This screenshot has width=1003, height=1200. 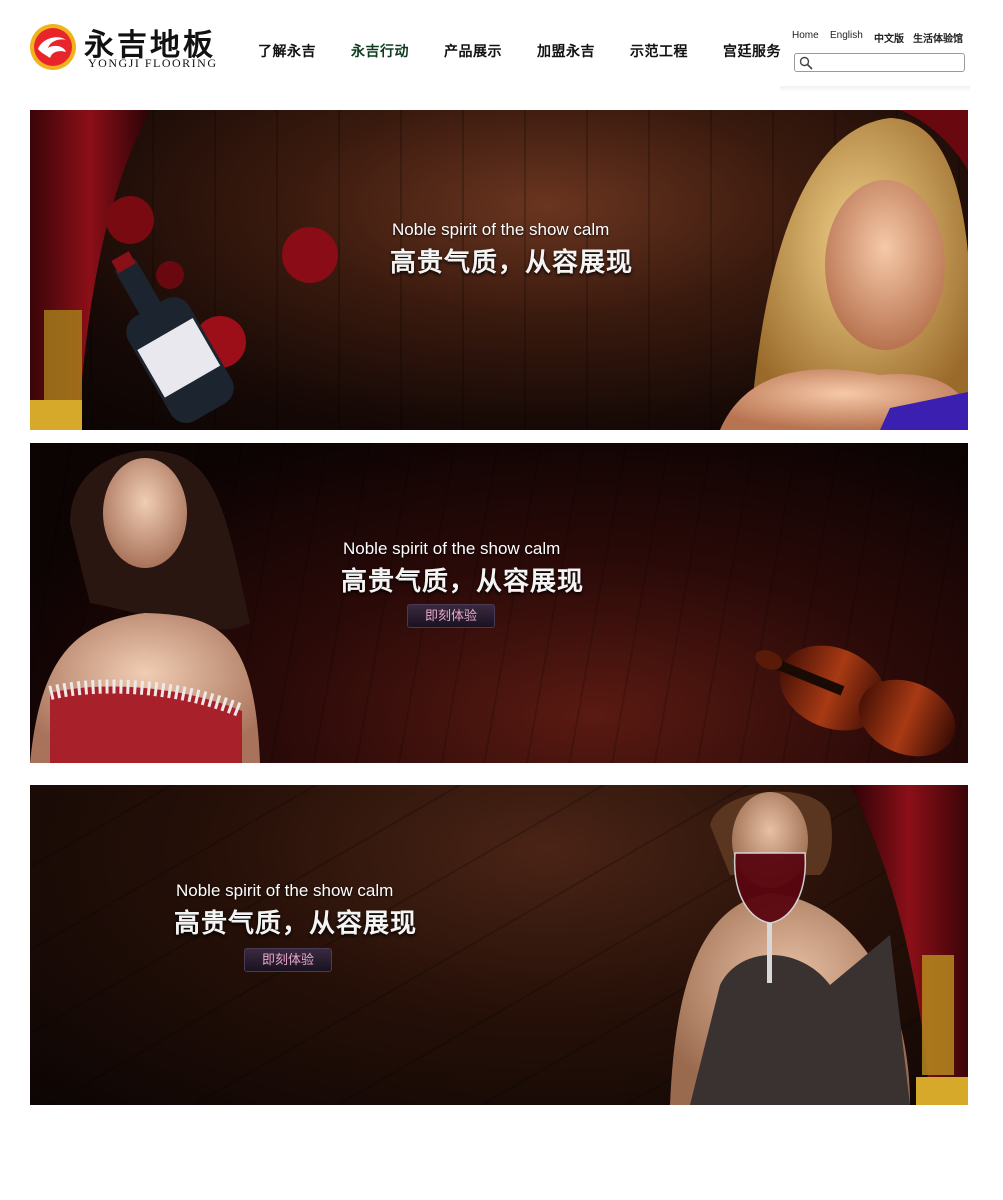 I want to click on nav-item-franchise: 加盟永吉, so click(x=566, y=51).